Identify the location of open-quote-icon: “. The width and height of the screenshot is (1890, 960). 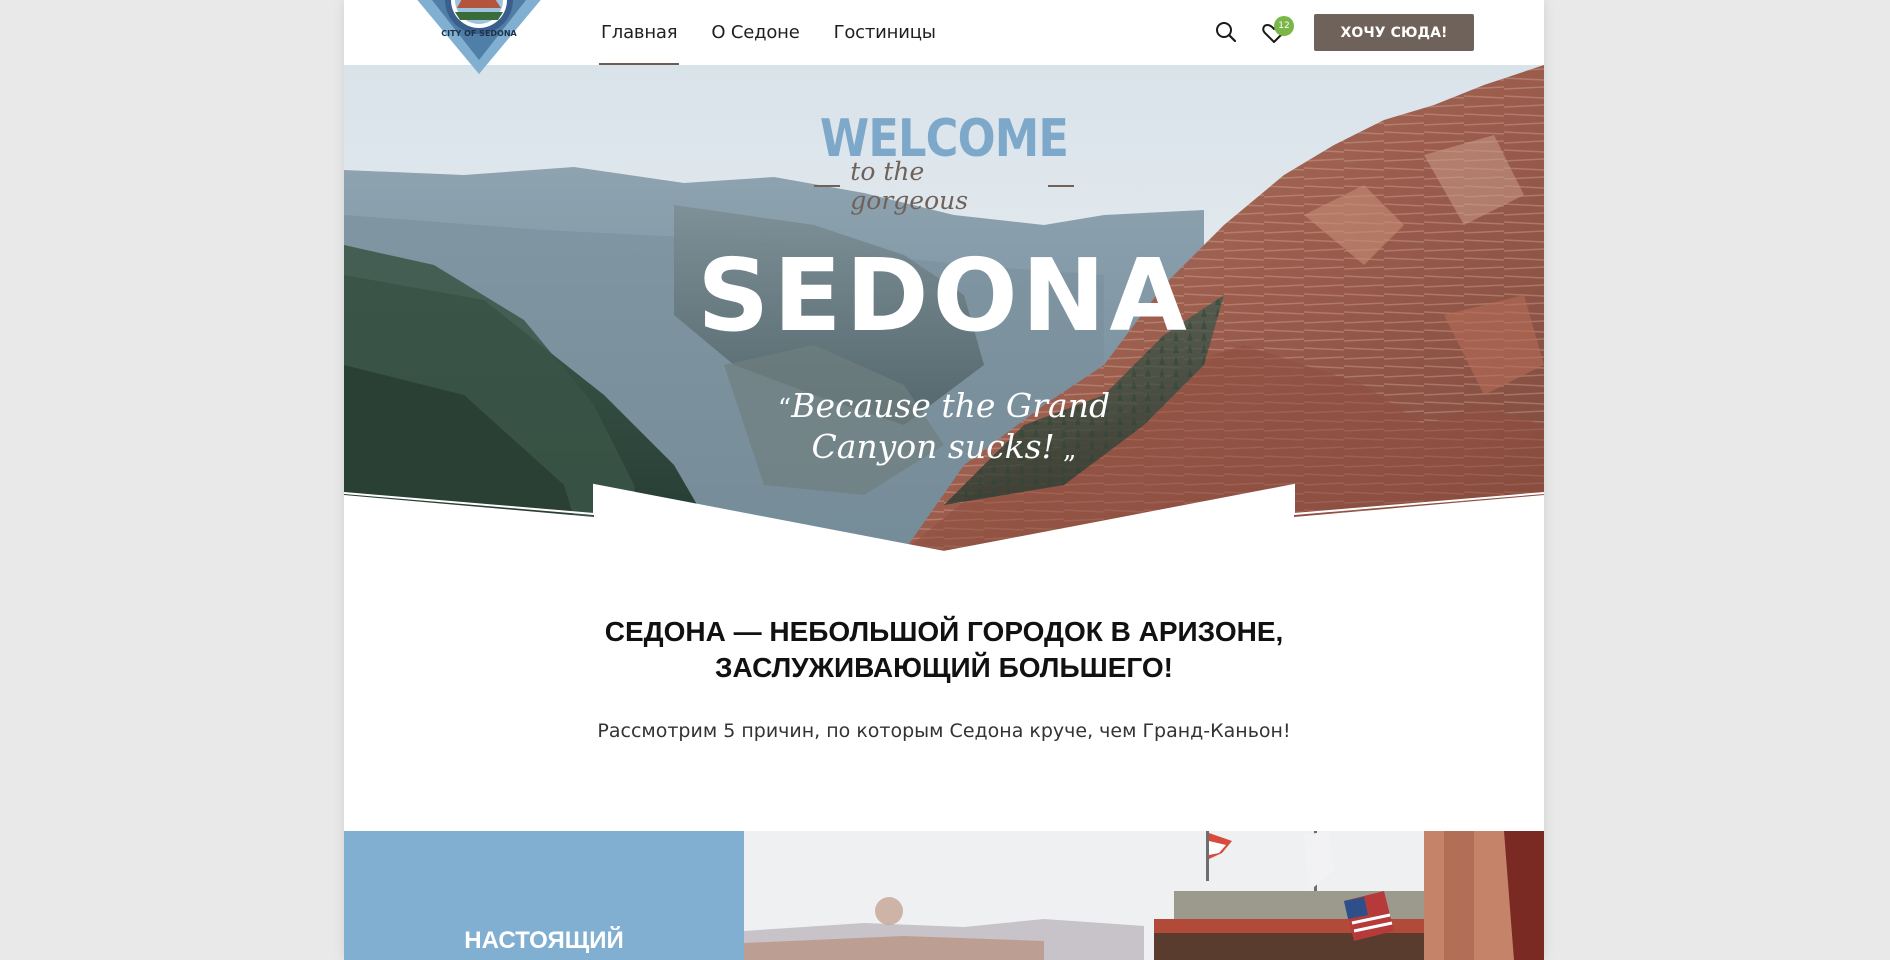
(784, 409).